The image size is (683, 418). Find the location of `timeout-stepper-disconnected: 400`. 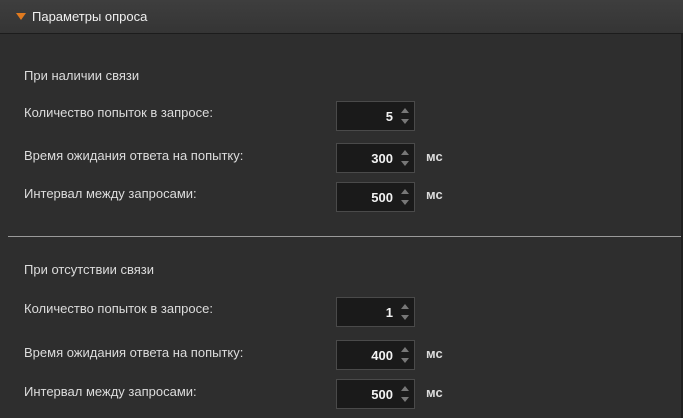

timeout-stepper-disconnected: 400 is located at coordinates (375, 355).